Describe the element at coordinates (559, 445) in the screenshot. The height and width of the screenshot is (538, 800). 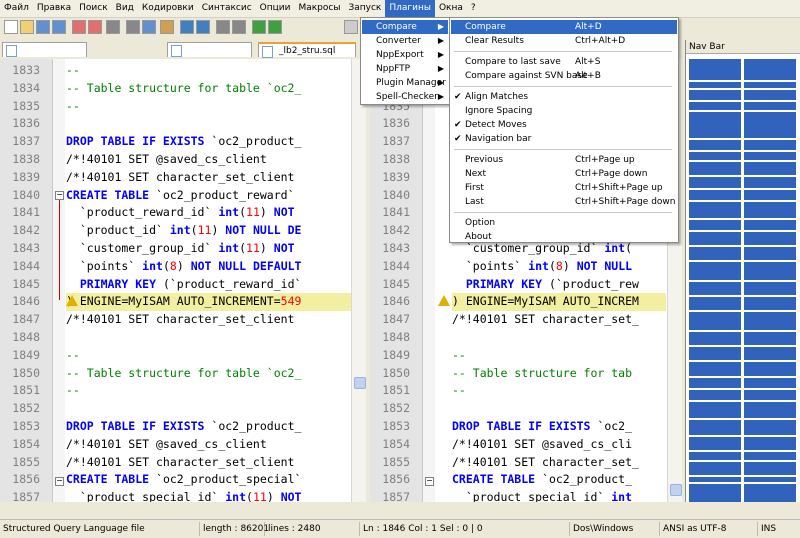
I see `code-line: /*!40101 SET @saved_cs_cli` at that location.